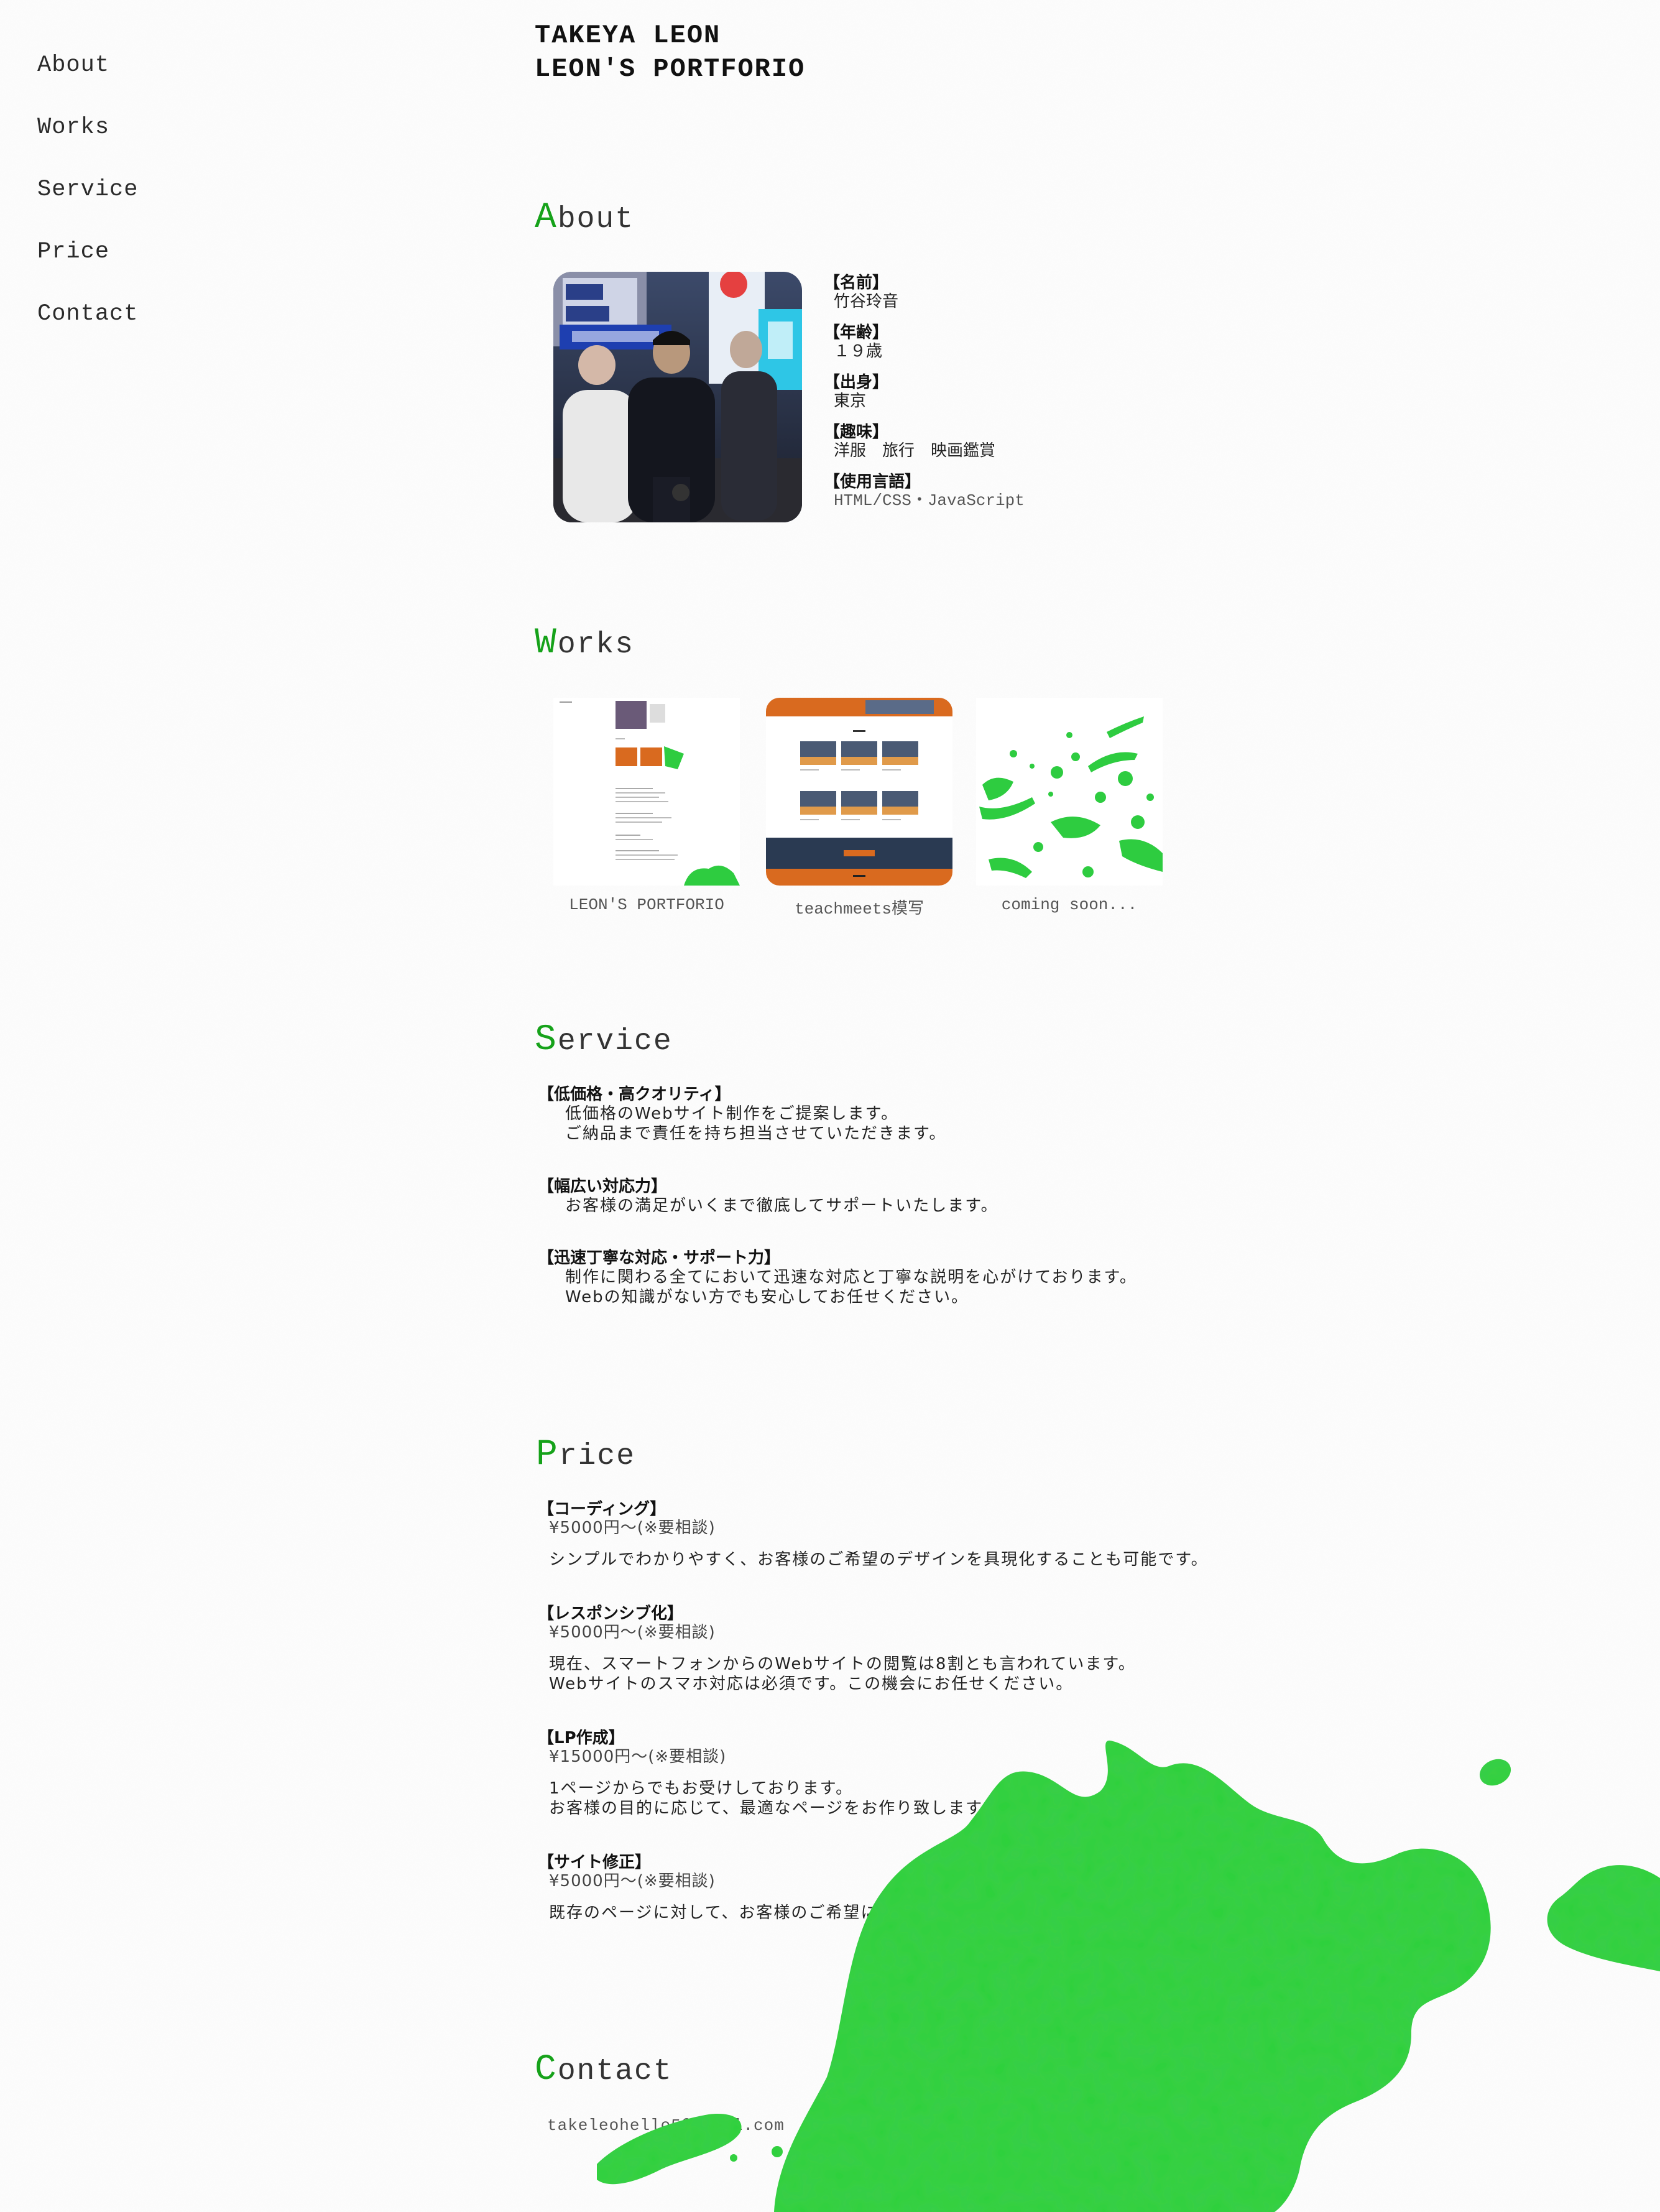  Describe the element at coordinates (774, 1808) in the screenshot. I see `price-description: お客様の目的に応じて、最適なページをお作り致します。` at that location.